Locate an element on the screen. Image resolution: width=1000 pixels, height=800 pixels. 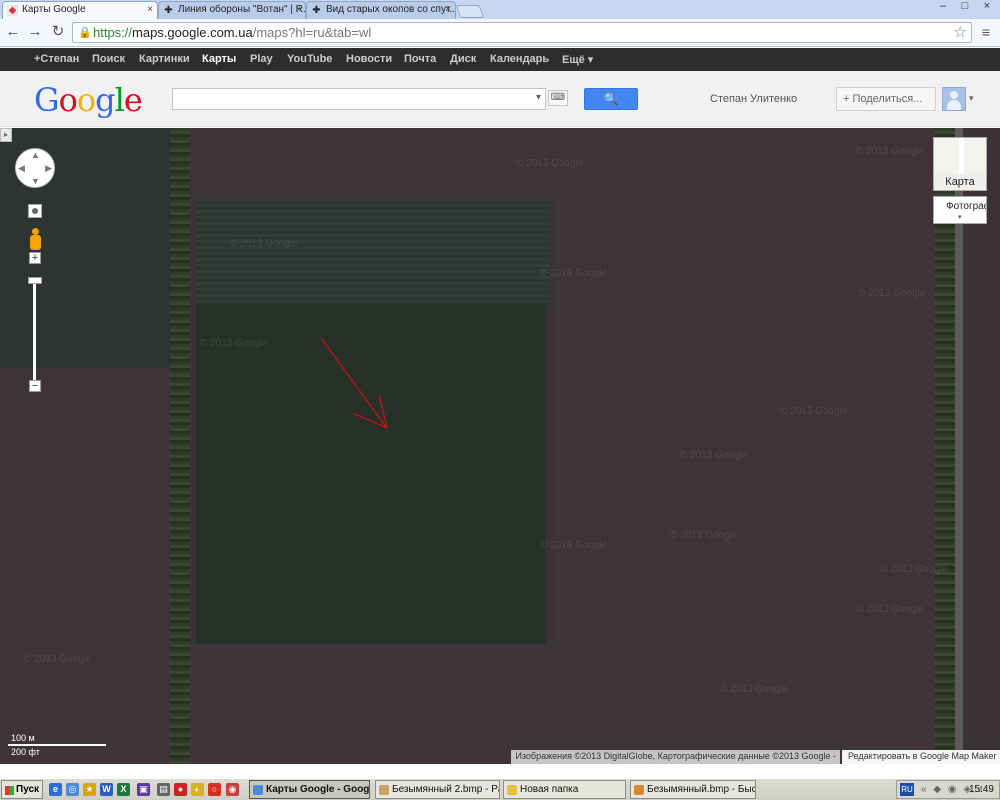
side-panel-toggle-icon: ▸ is located at coordinates (6, 135).